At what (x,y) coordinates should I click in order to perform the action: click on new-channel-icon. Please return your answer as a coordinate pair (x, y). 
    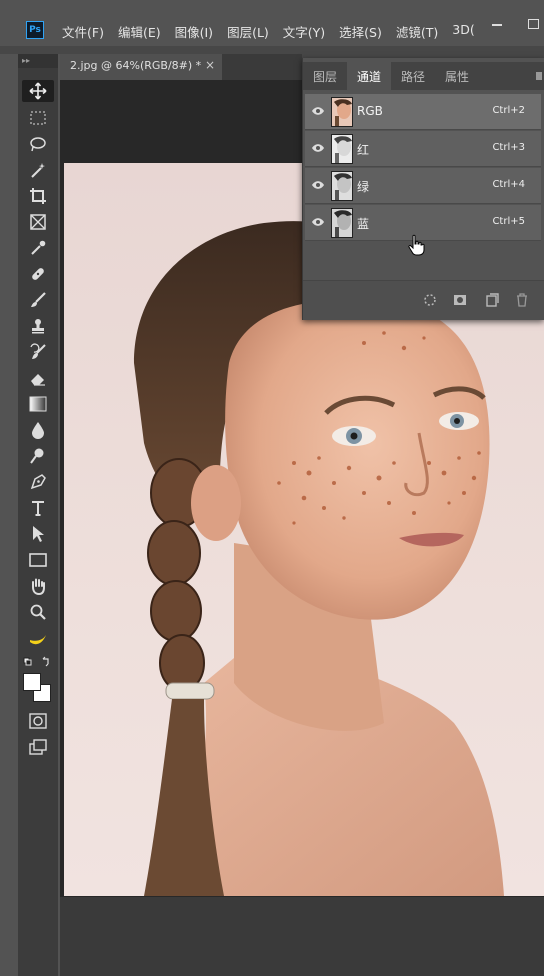
    Looking at the image, I should click on (492, 300).